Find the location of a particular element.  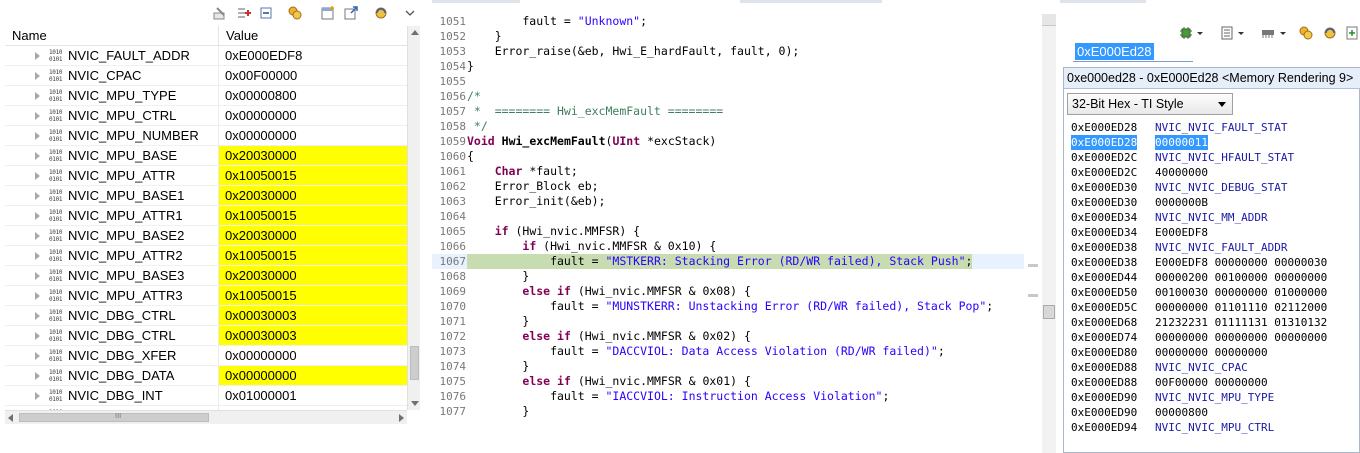

register-row: 1010 0101 NVIC_MPU_TYPE 0x00000800 is located at coordinates (206, 96).